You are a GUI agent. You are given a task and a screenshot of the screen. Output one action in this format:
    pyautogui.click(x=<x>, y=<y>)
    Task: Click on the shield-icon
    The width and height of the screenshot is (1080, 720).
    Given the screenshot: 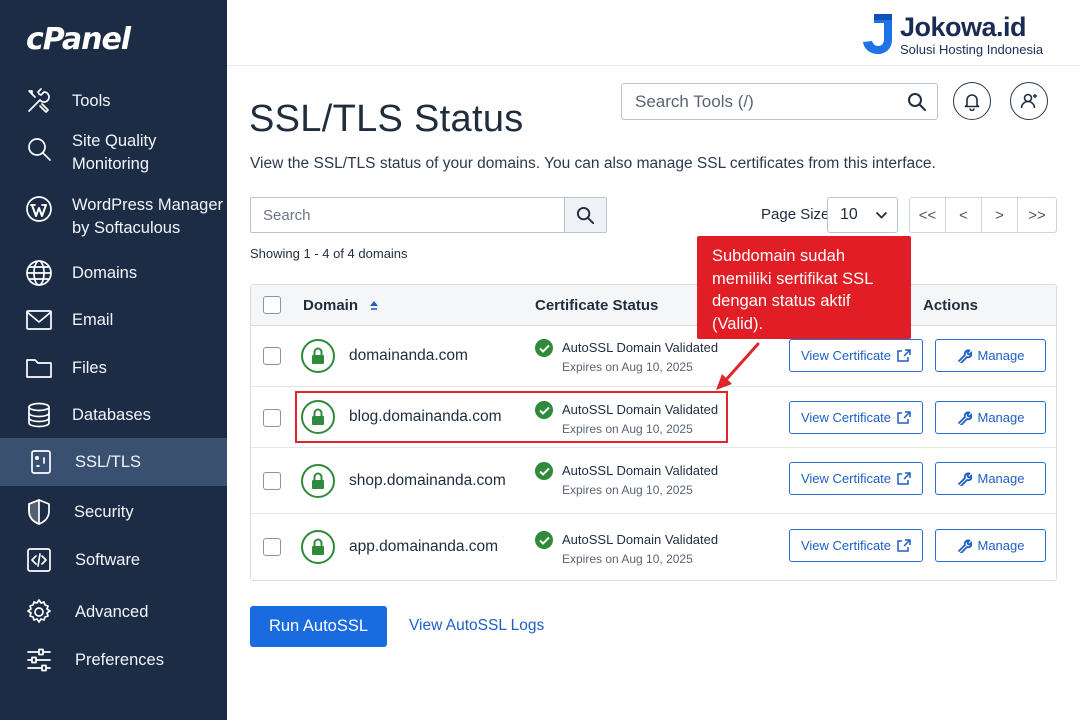 What is the action you would take?
    pyautogui.click(x=39, y=512)
    